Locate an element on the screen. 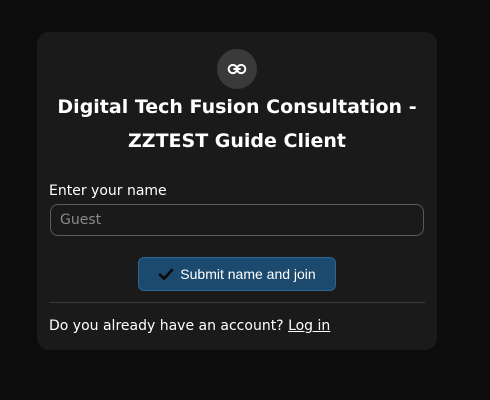  checkmark-icon is located at coordinates (166, 274).